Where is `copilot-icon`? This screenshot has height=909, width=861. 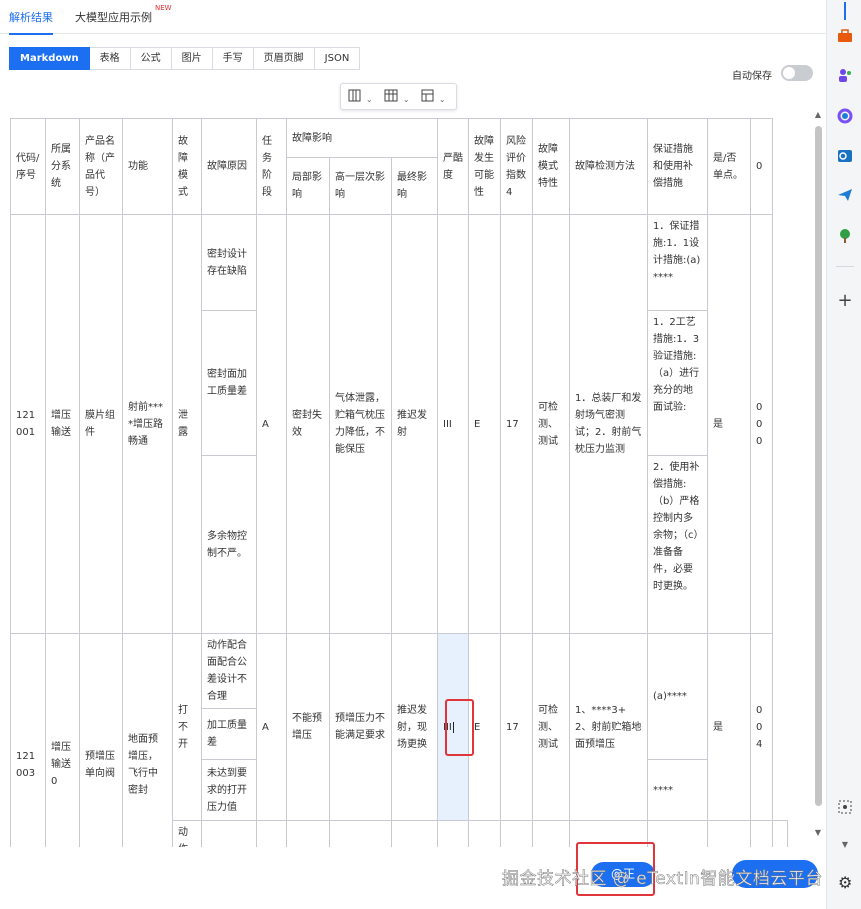
copilot-icon is located at coordinates (845, 117).